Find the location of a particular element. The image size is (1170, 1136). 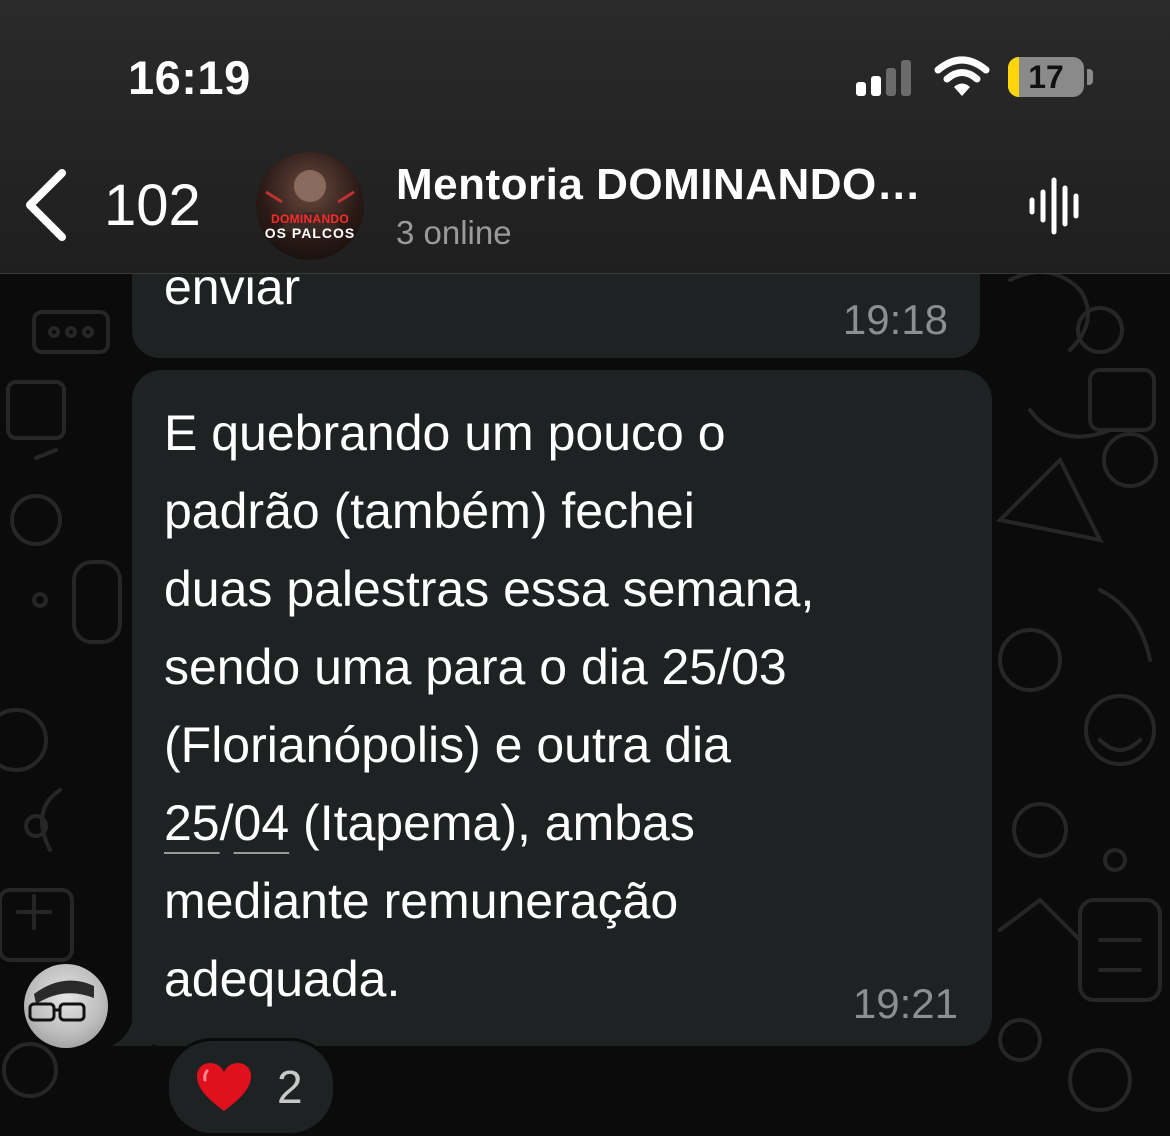

group-photo-icon is located at coordinates (310, 201).